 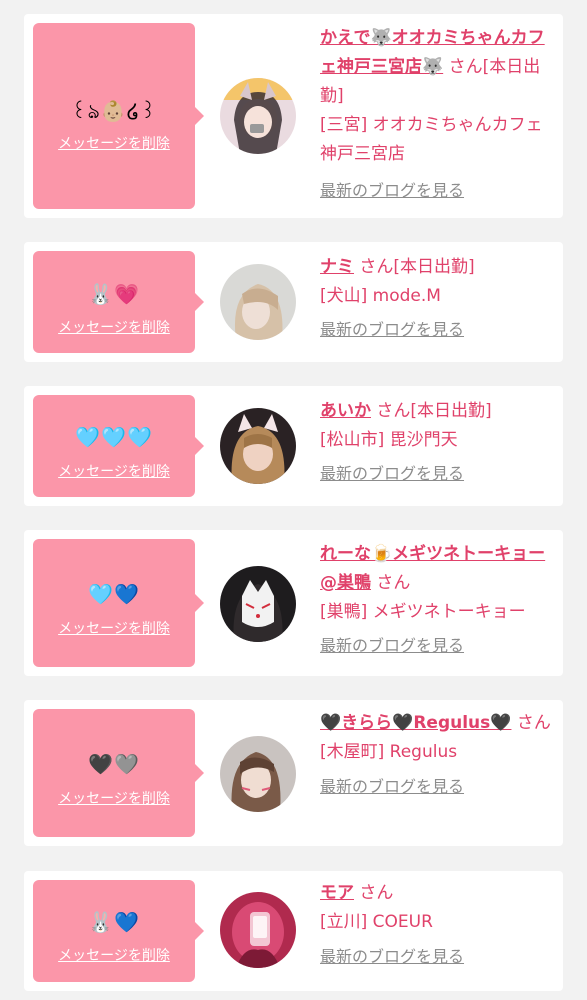 I want to click on message-box: ꒰ঌ👶🏼໒꒱ メッセージを削除, so click(x=118, y=116).